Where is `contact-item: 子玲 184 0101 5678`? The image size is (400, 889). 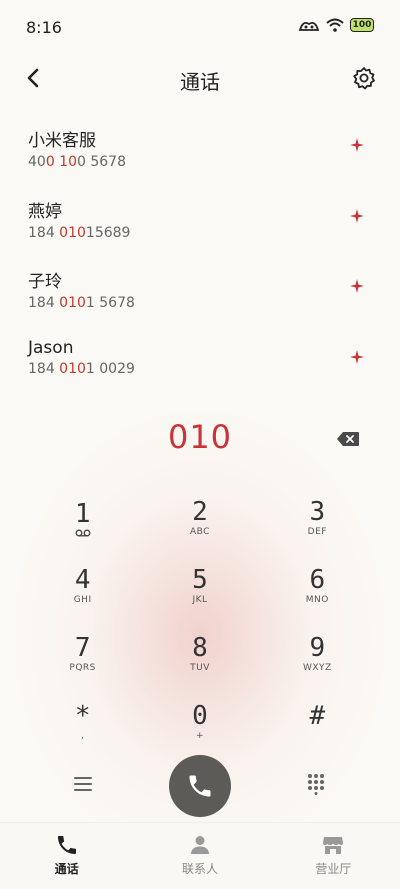 contact-item: 子玲 184 0101 5678 is located at coordinates (200, 296).